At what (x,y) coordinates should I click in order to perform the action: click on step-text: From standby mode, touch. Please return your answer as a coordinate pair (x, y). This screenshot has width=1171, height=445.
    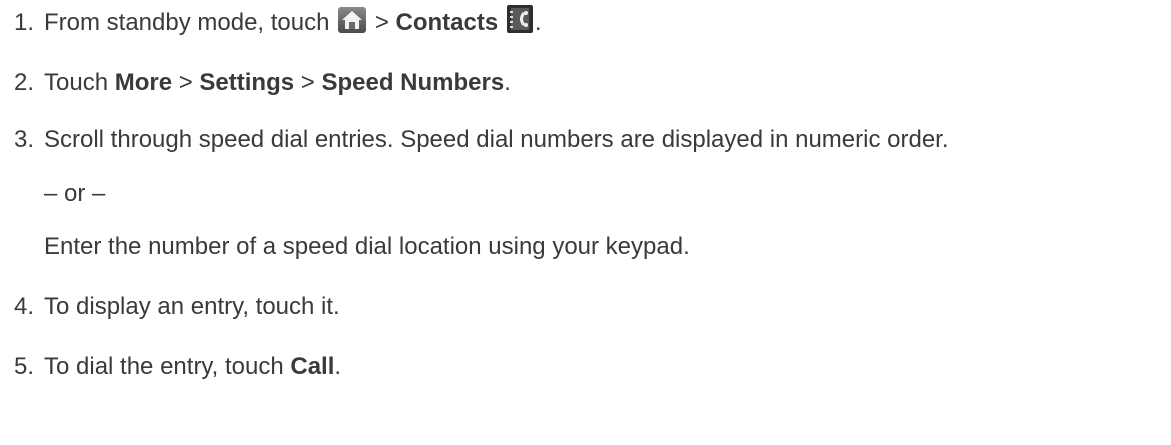
    Looking at the image, I should click on (187, 22).